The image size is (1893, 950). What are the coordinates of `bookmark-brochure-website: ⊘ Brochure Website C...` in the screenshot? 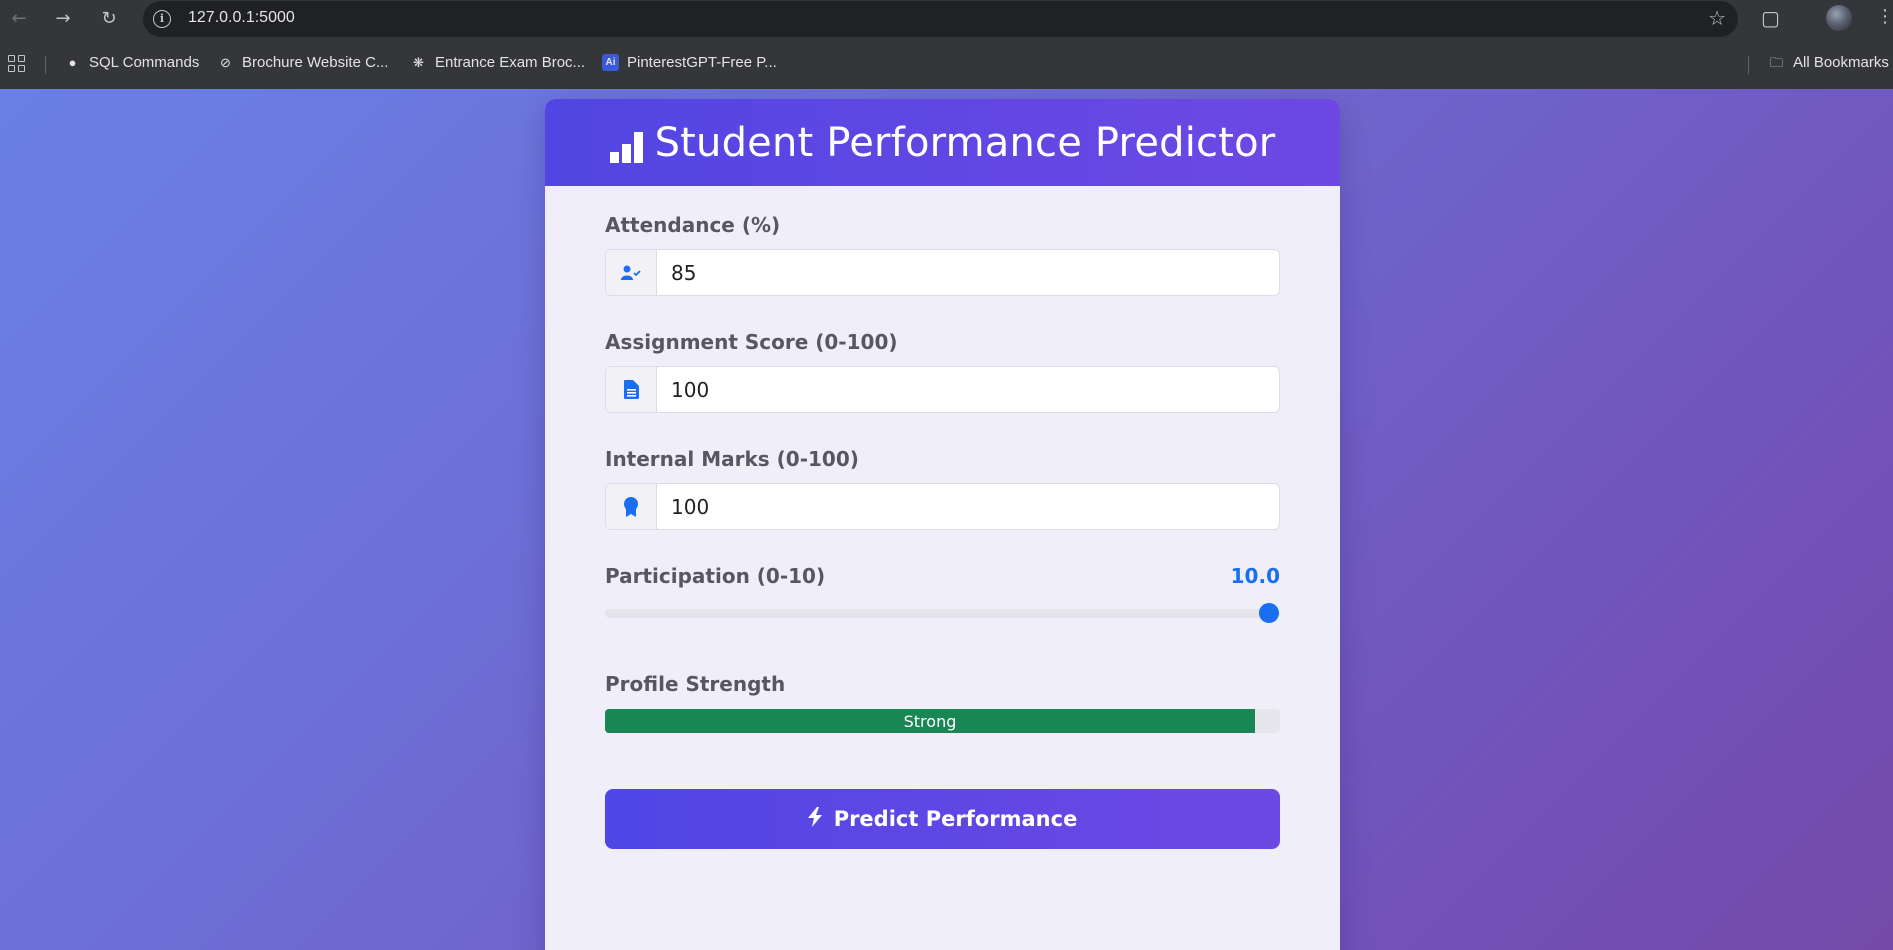 It's located at (302, 62).